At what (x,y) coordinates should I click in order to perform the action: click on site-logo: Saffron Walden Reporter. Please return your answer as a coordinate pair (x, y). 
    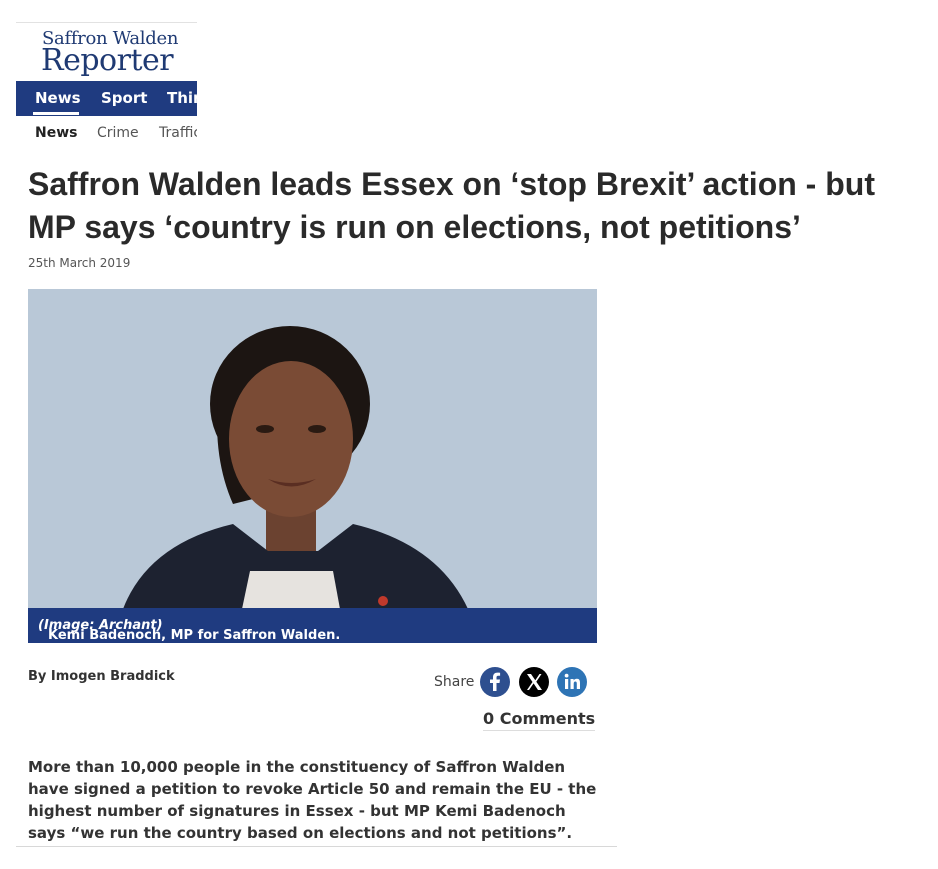
    Looking at the image, I should click on (106, 51).